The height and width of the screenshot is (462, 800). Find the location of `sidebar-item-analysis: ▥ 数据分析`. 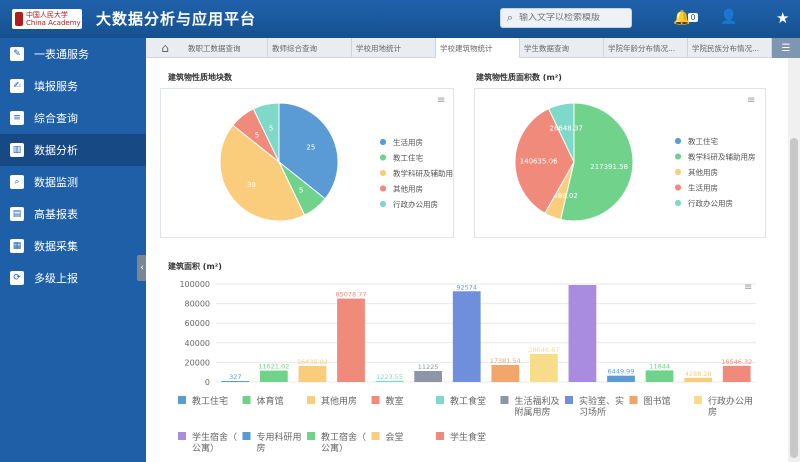

sidebar-item-analysis: ▥ 数据分析 is located at coordinates (73, 150).